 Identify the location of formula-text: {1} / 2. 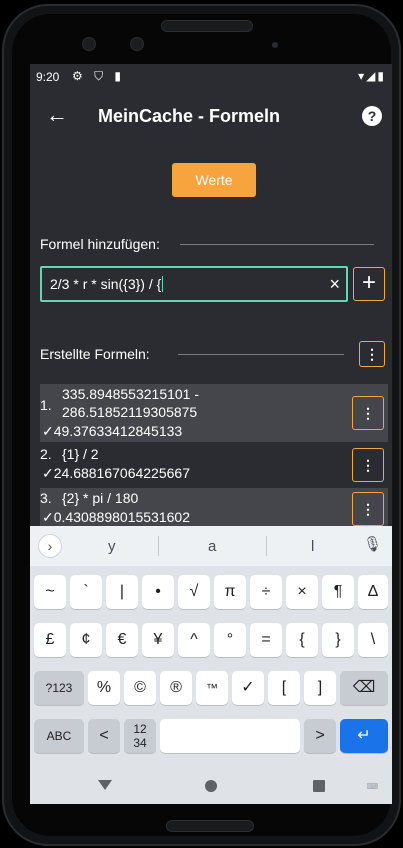
(80, 454).